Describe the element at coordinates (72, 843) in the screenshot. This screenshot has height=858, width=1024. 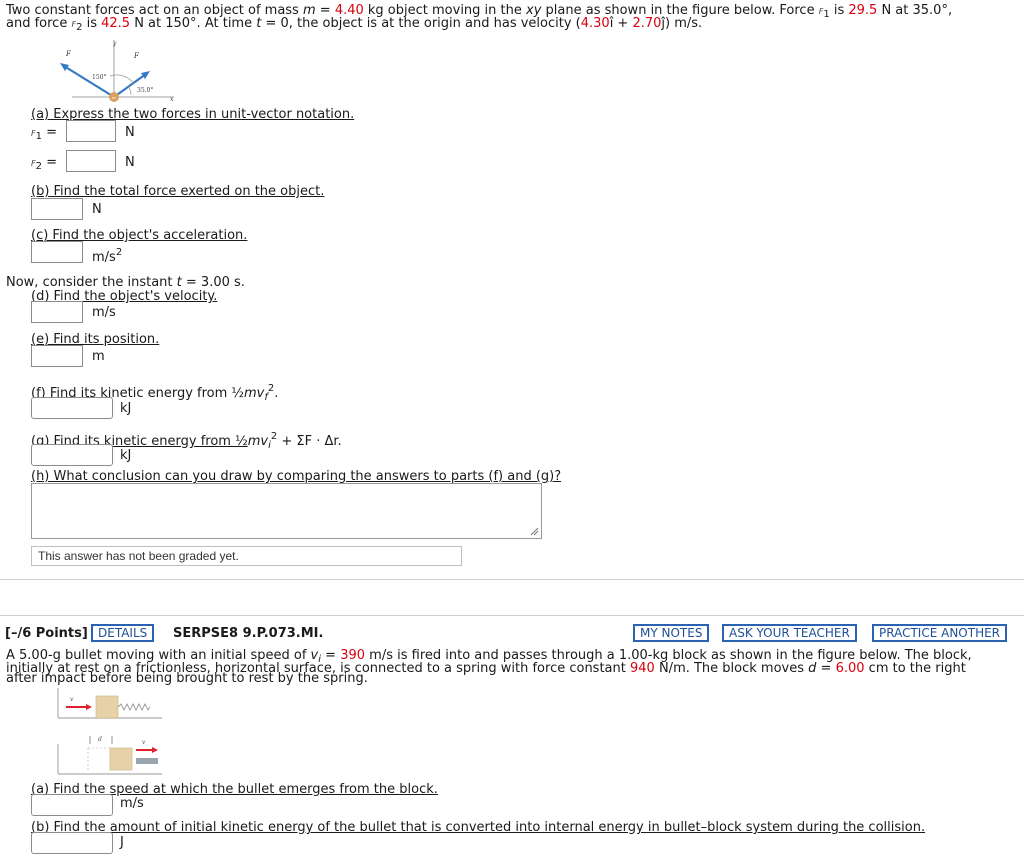
I see `internal-energy-input` at that location.